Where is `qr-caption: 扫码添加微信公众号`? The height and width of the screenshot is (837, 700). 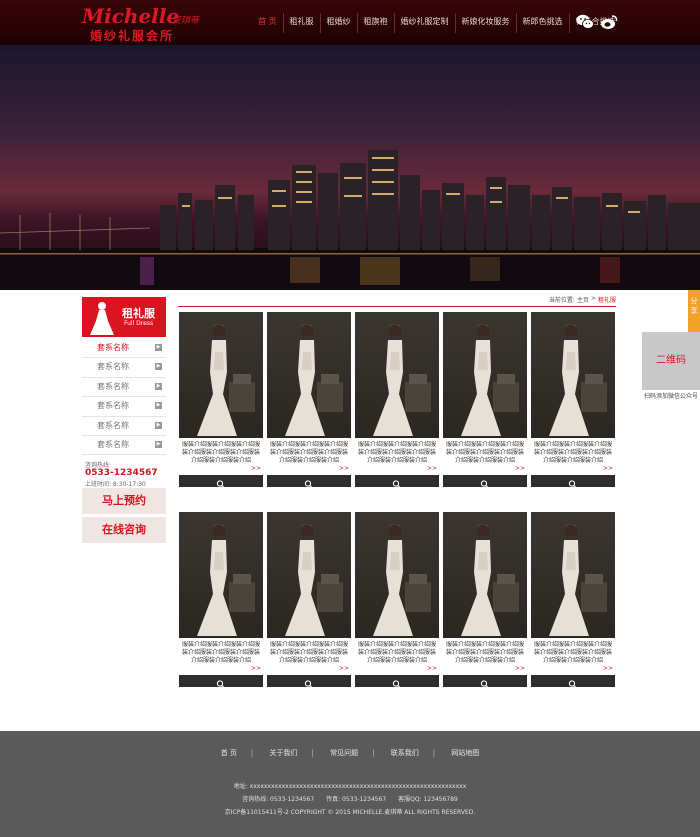 qr-caption: 扫码添加微信公众号 is located at coordinates (671, 396).